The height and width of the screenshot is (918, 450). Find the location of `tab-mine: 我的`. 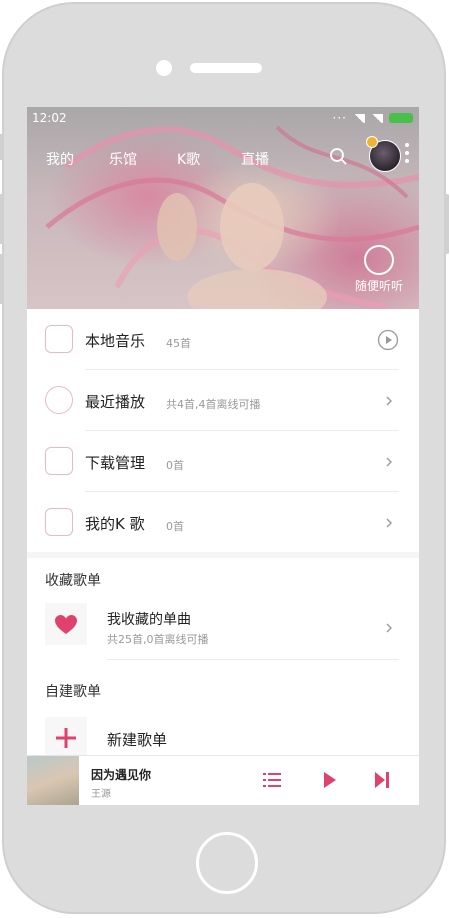

tab-mine: 我的 is located at coordinates (60, 159).